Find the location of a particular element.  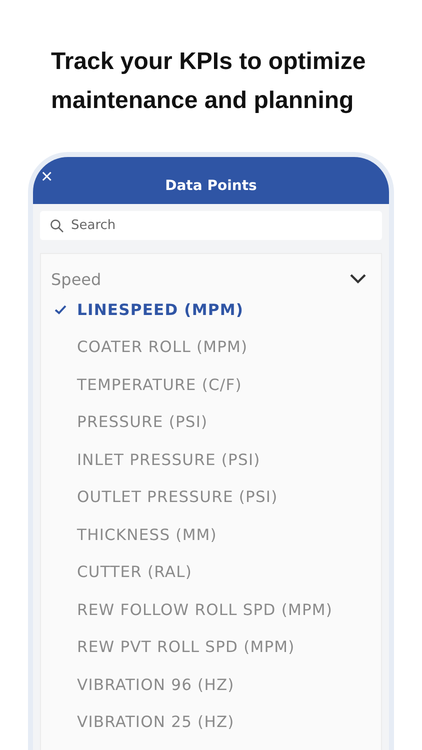

list-item: LINESPEED (MPM) is located at coordinates (211, 309).